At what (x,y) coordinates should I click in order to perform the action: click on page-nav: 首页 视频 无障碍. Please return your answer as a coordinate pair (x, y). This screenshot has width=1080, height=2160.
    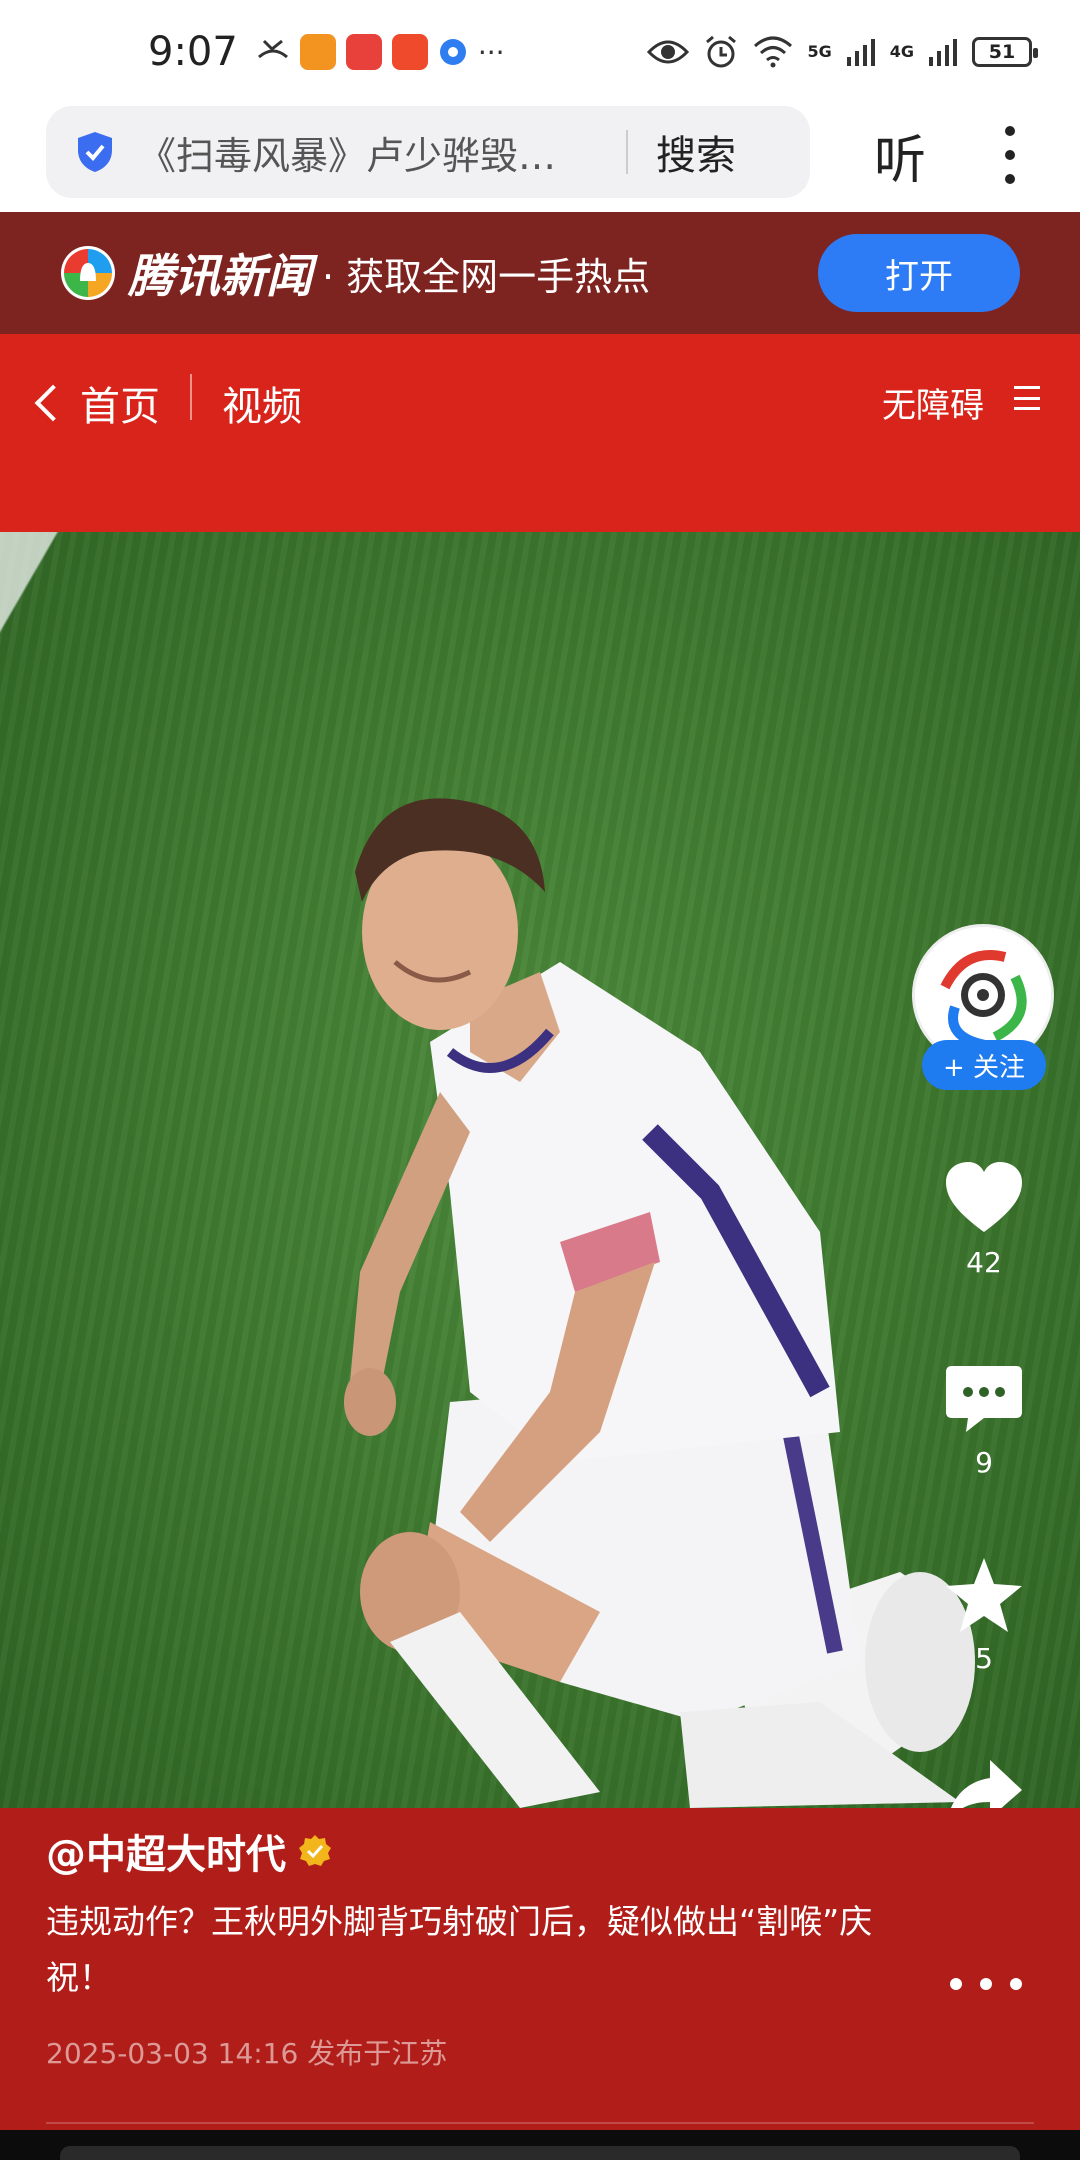
    Looking at the image, I should click on (540, 433).